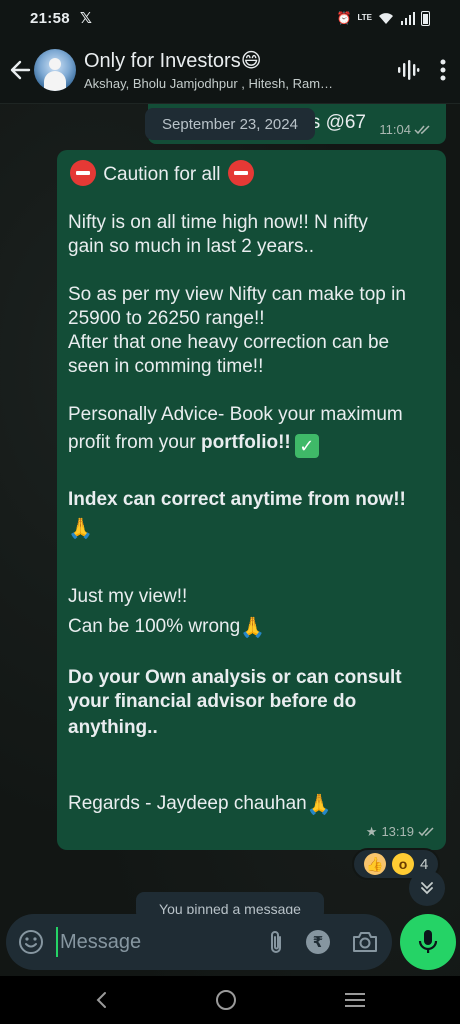  Describe the element at coordinates (162, 61) in the screenshot. I see `group-name-text: Only for Investors` at that location.